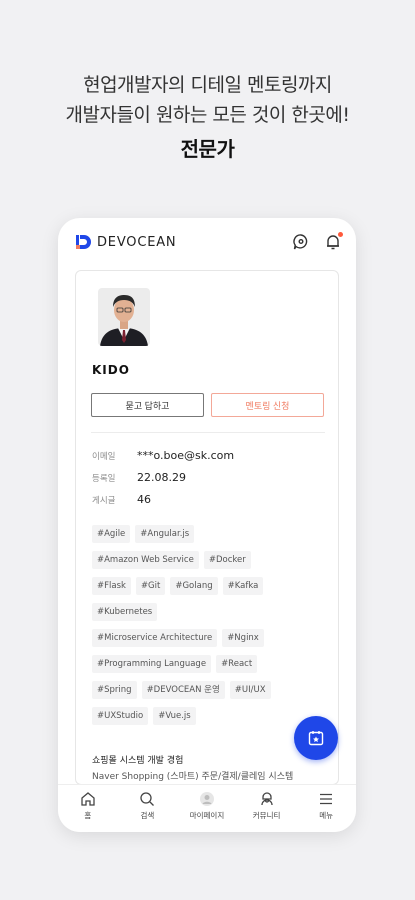 The image size is (415, 900). Describe the element at coordinates (207, 85) in the screenshot. I see `headline-line-1: 현업개발자의 디테일 멘토링까지` at that location.